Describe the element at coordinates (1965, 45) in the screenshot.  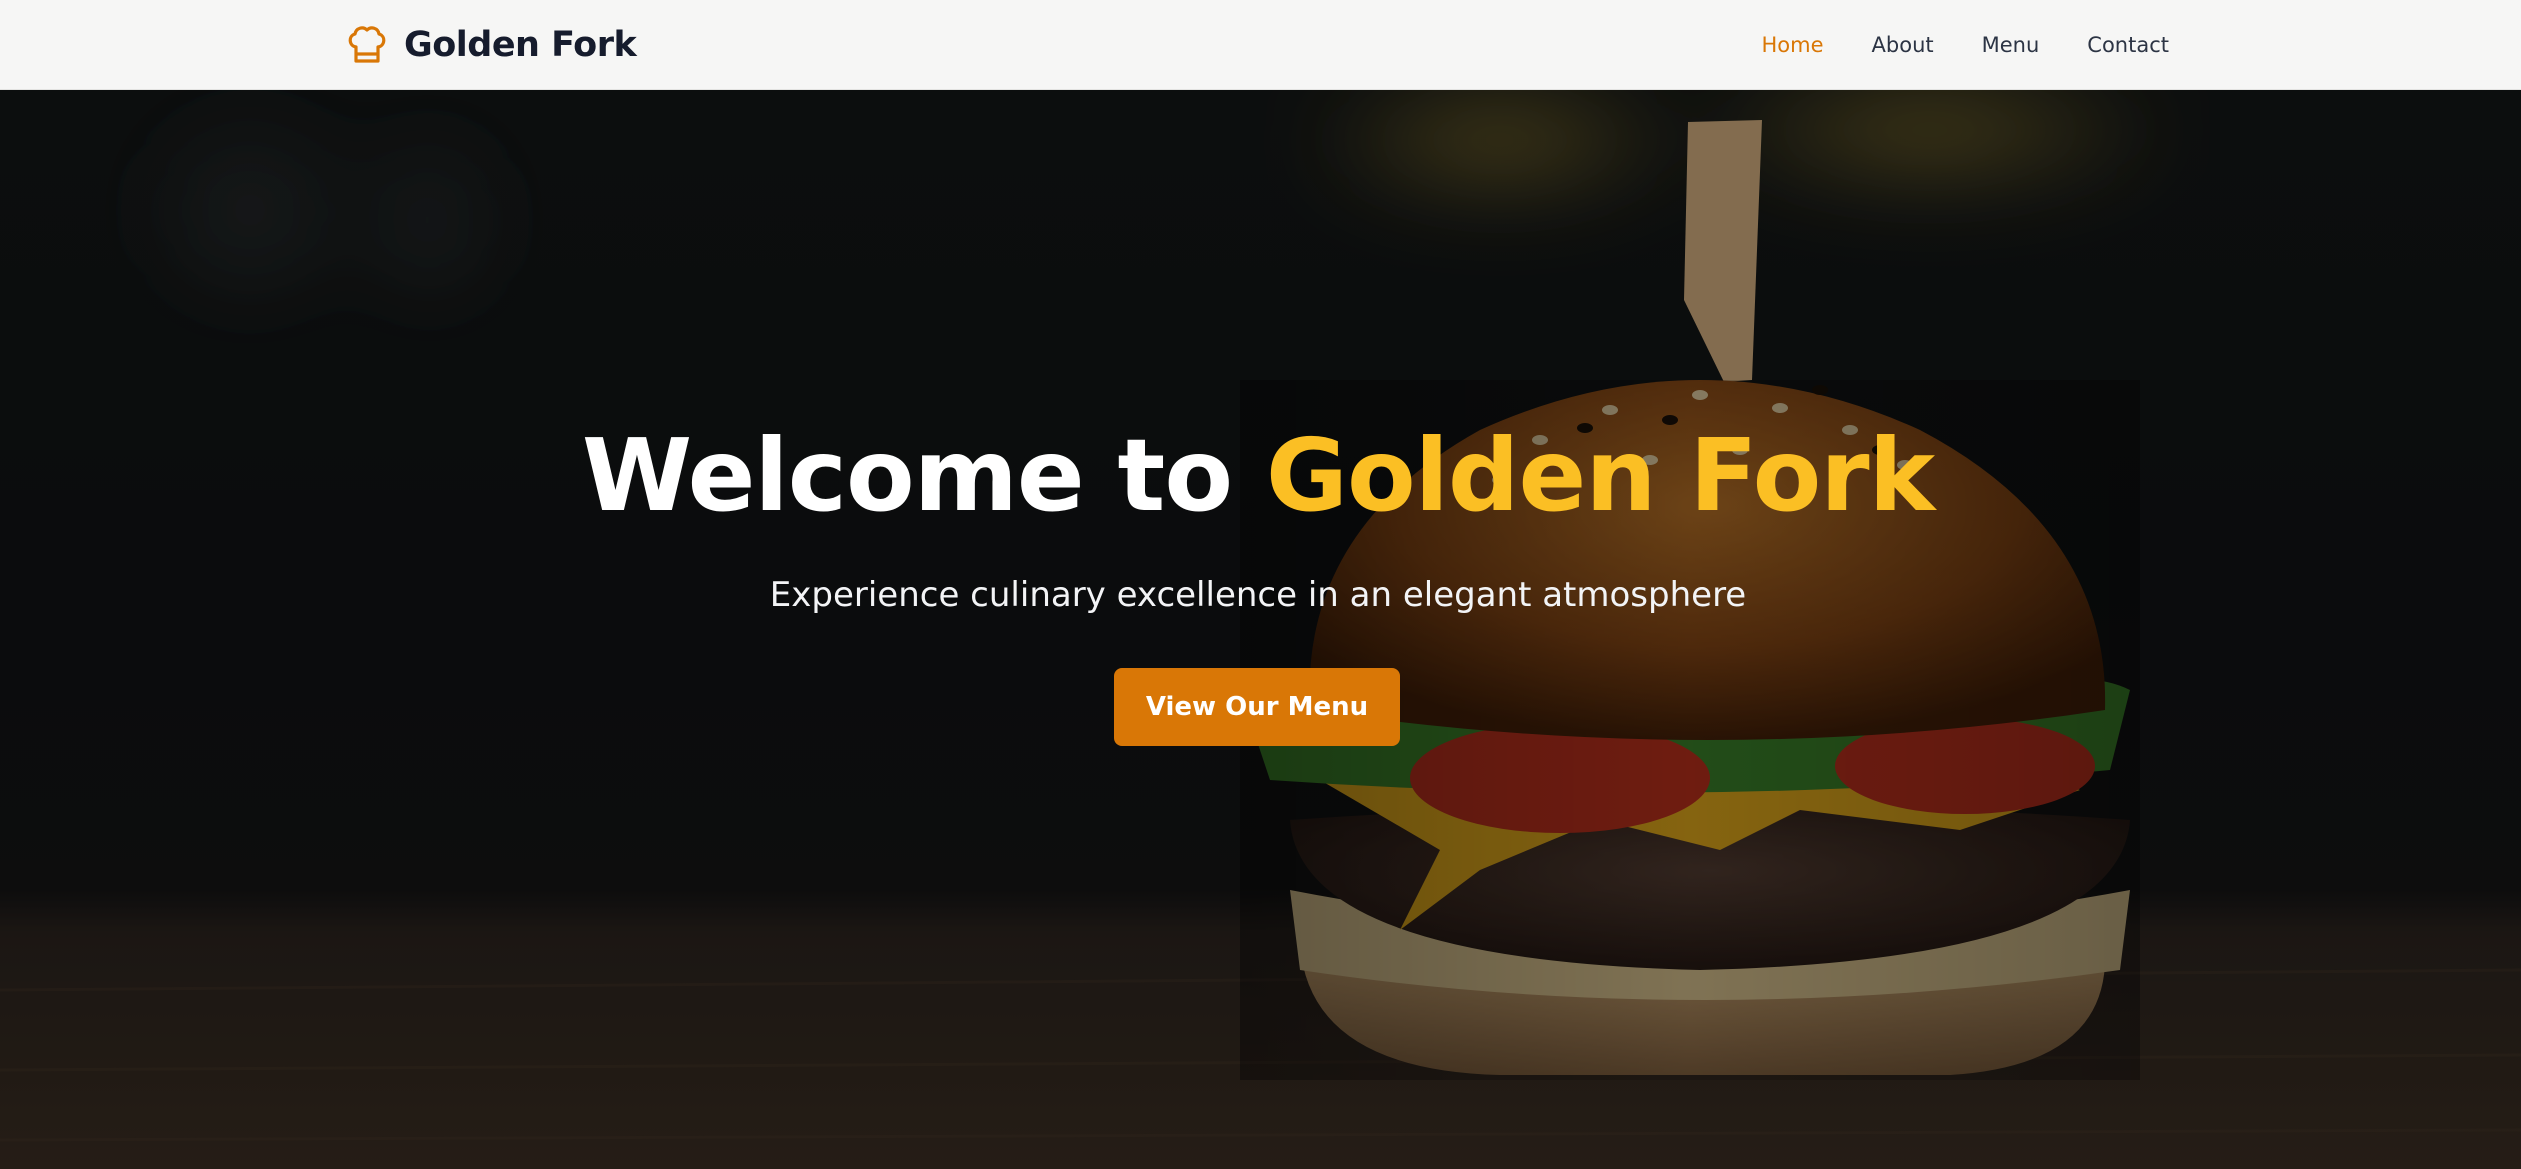
I see `main-nav: Home About Menu Contact` at that location.